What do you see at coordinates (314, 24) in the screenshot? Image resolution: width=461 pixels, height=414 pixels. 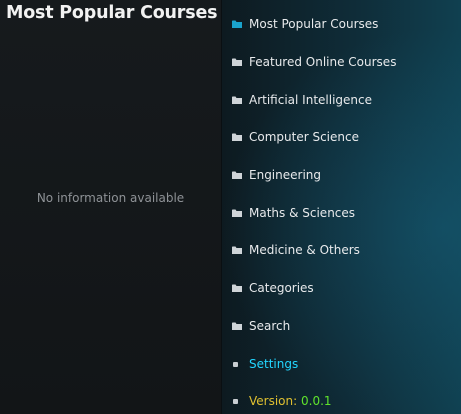 I see `menu-item-label: Most Popular Courses` at bounding box center [314, 24].